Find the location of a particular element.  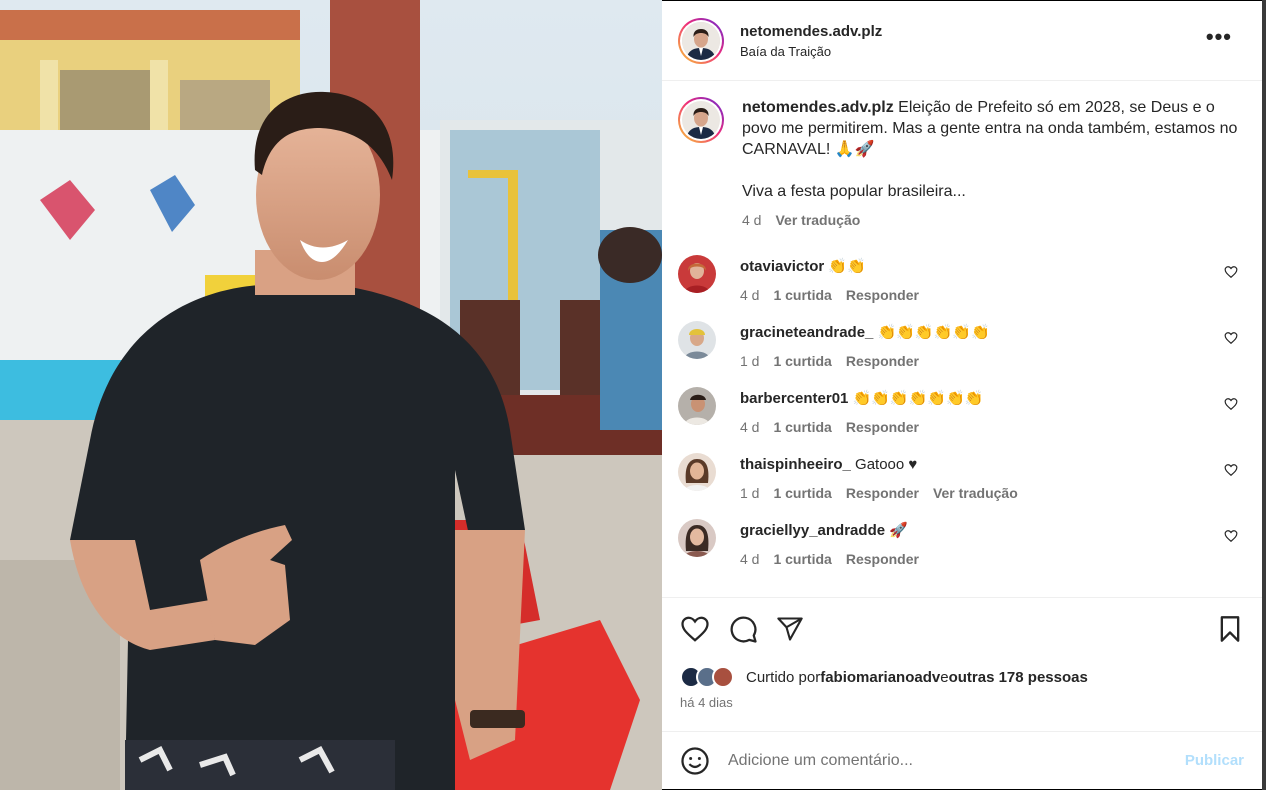

comment-translate-link: Ver tradução is located at coordinates (975, 493).